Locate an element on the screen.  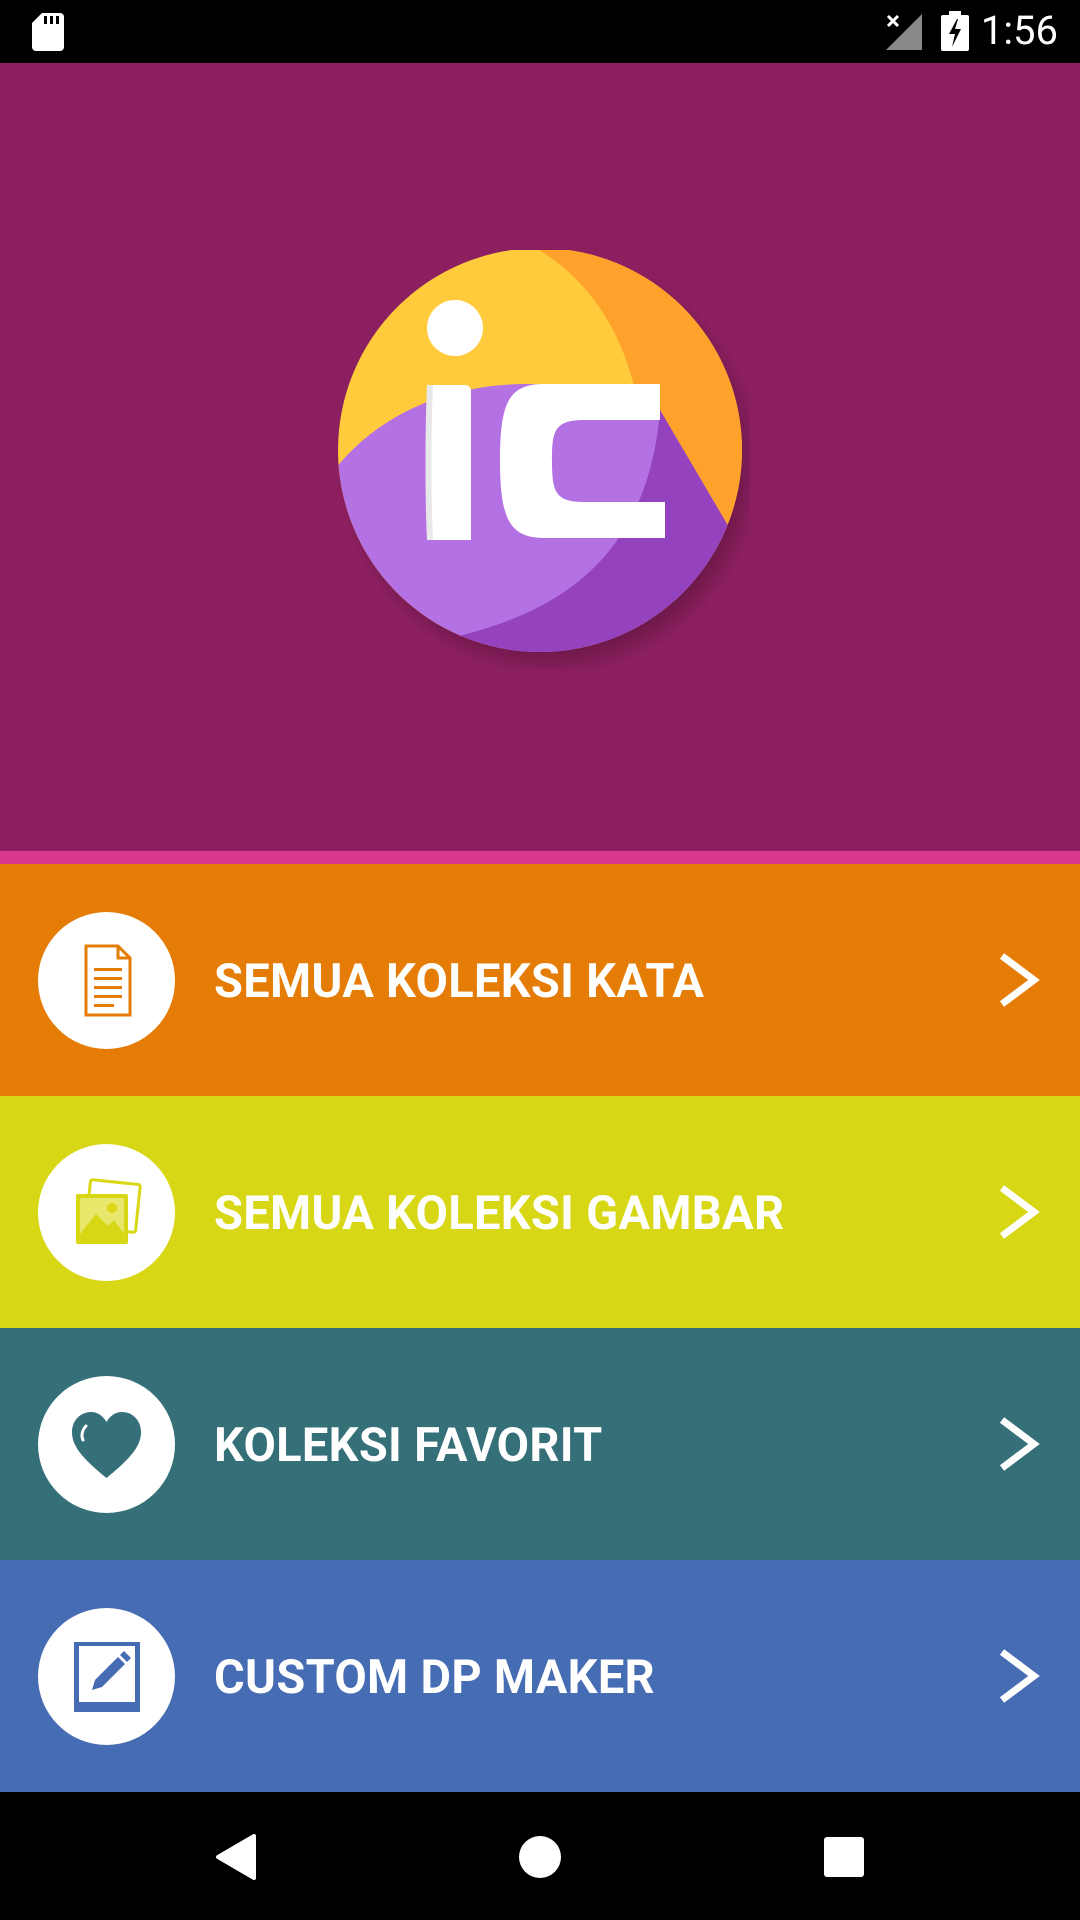
battery-charging-icon is located at coordinates (955, 31).